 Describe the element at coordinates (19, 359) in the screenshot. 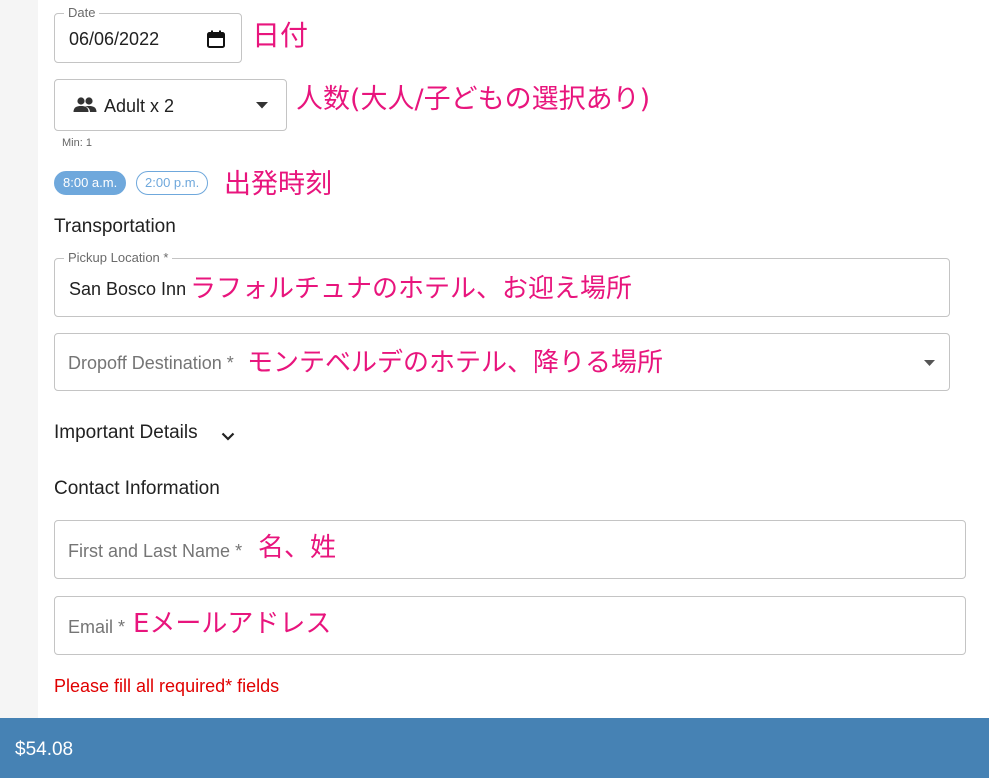

I see `left-margin-strip` at that location.